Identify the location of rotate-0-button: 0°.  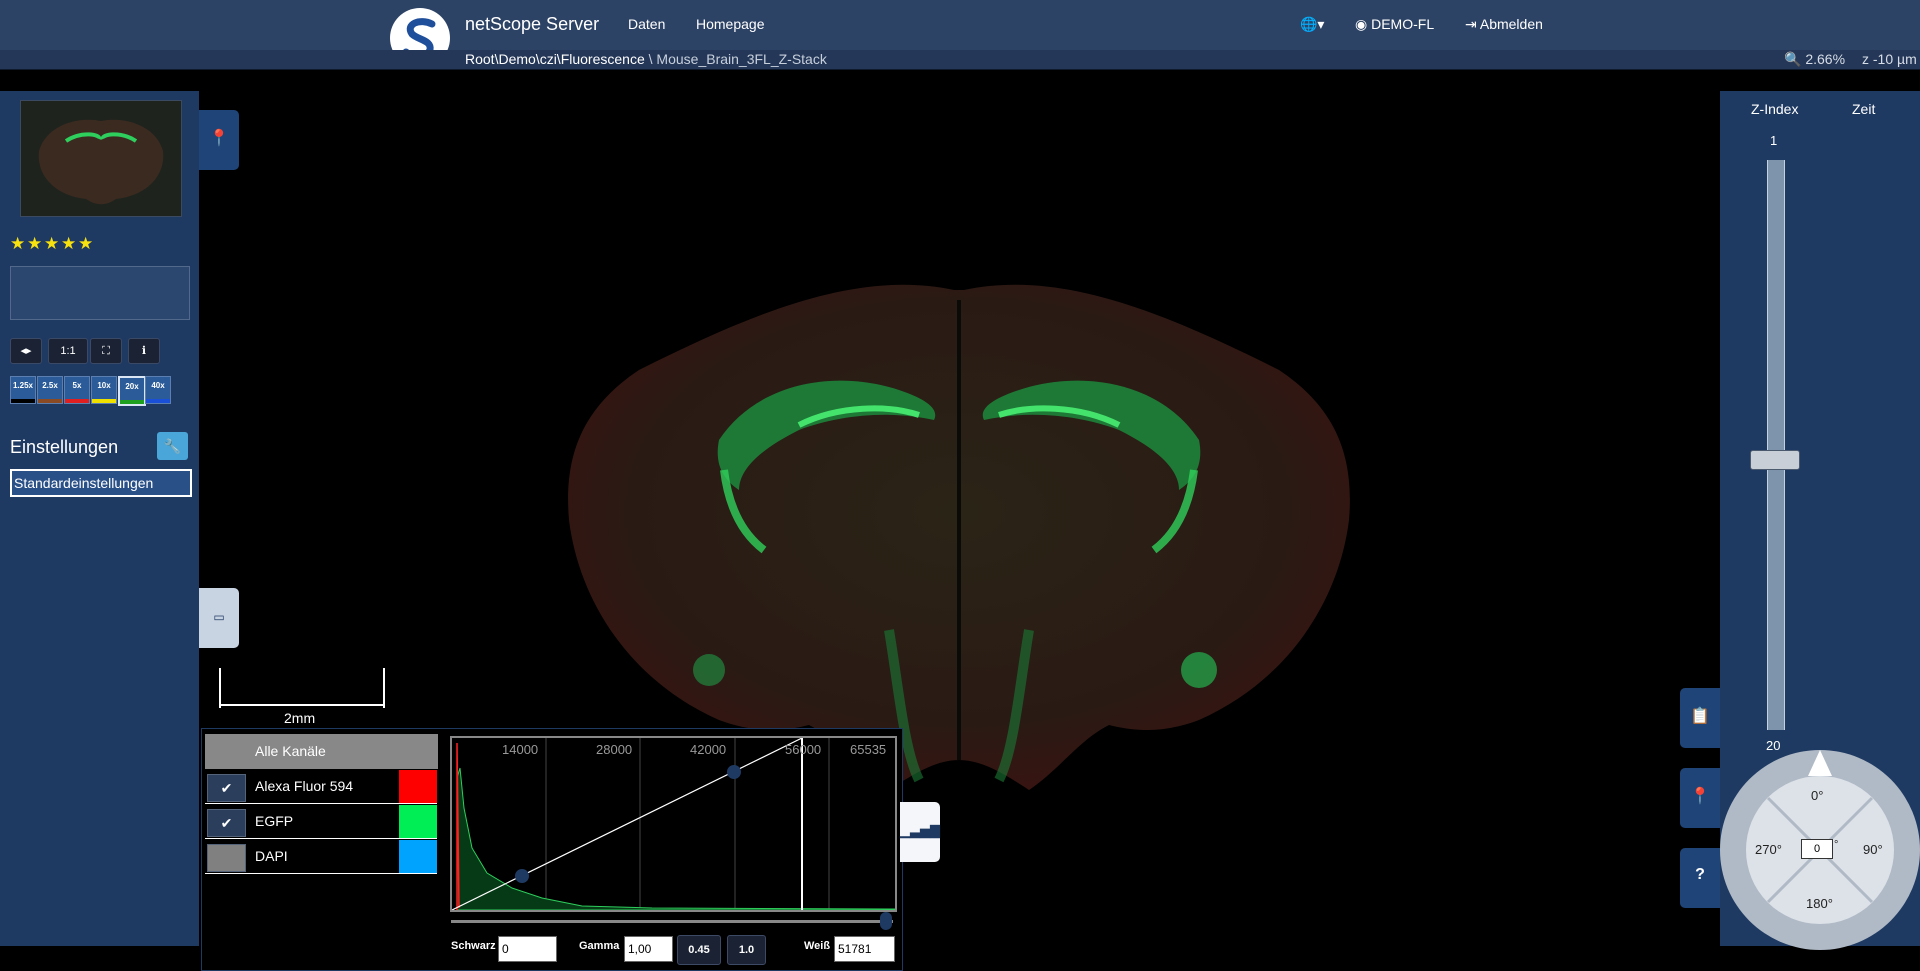
(1817, 795).